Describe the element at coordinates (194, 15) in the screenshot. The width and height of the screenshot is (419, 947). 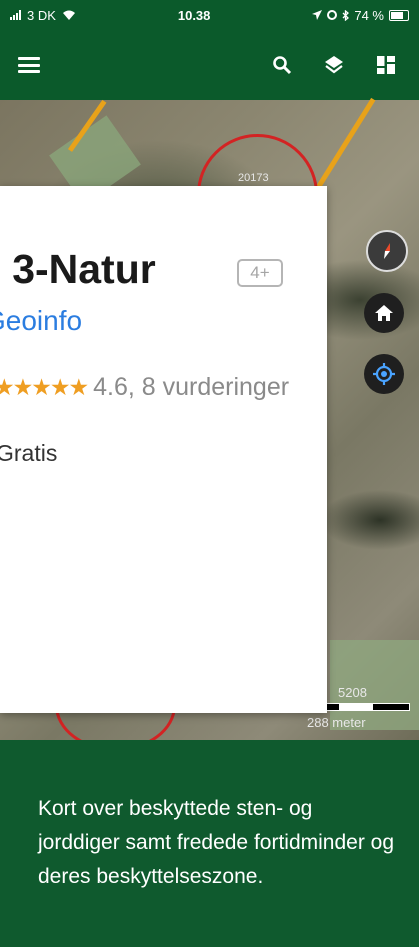
I see `time-label: 10.38` at that location.